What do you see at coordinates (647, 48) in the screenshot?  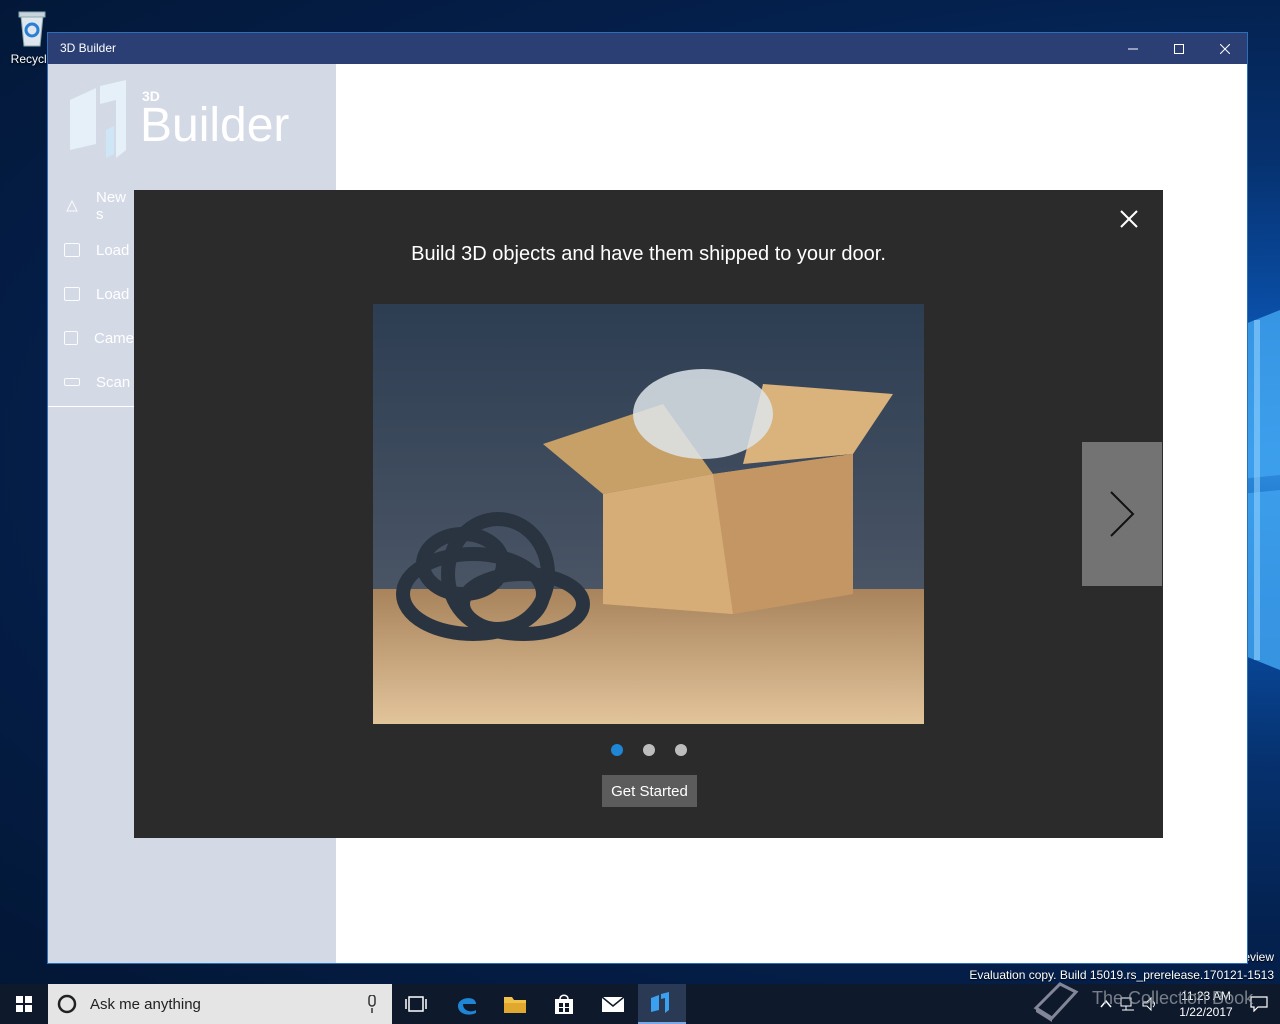 I see `title-bar: 3D Builder` at bounding box center [647, 48].